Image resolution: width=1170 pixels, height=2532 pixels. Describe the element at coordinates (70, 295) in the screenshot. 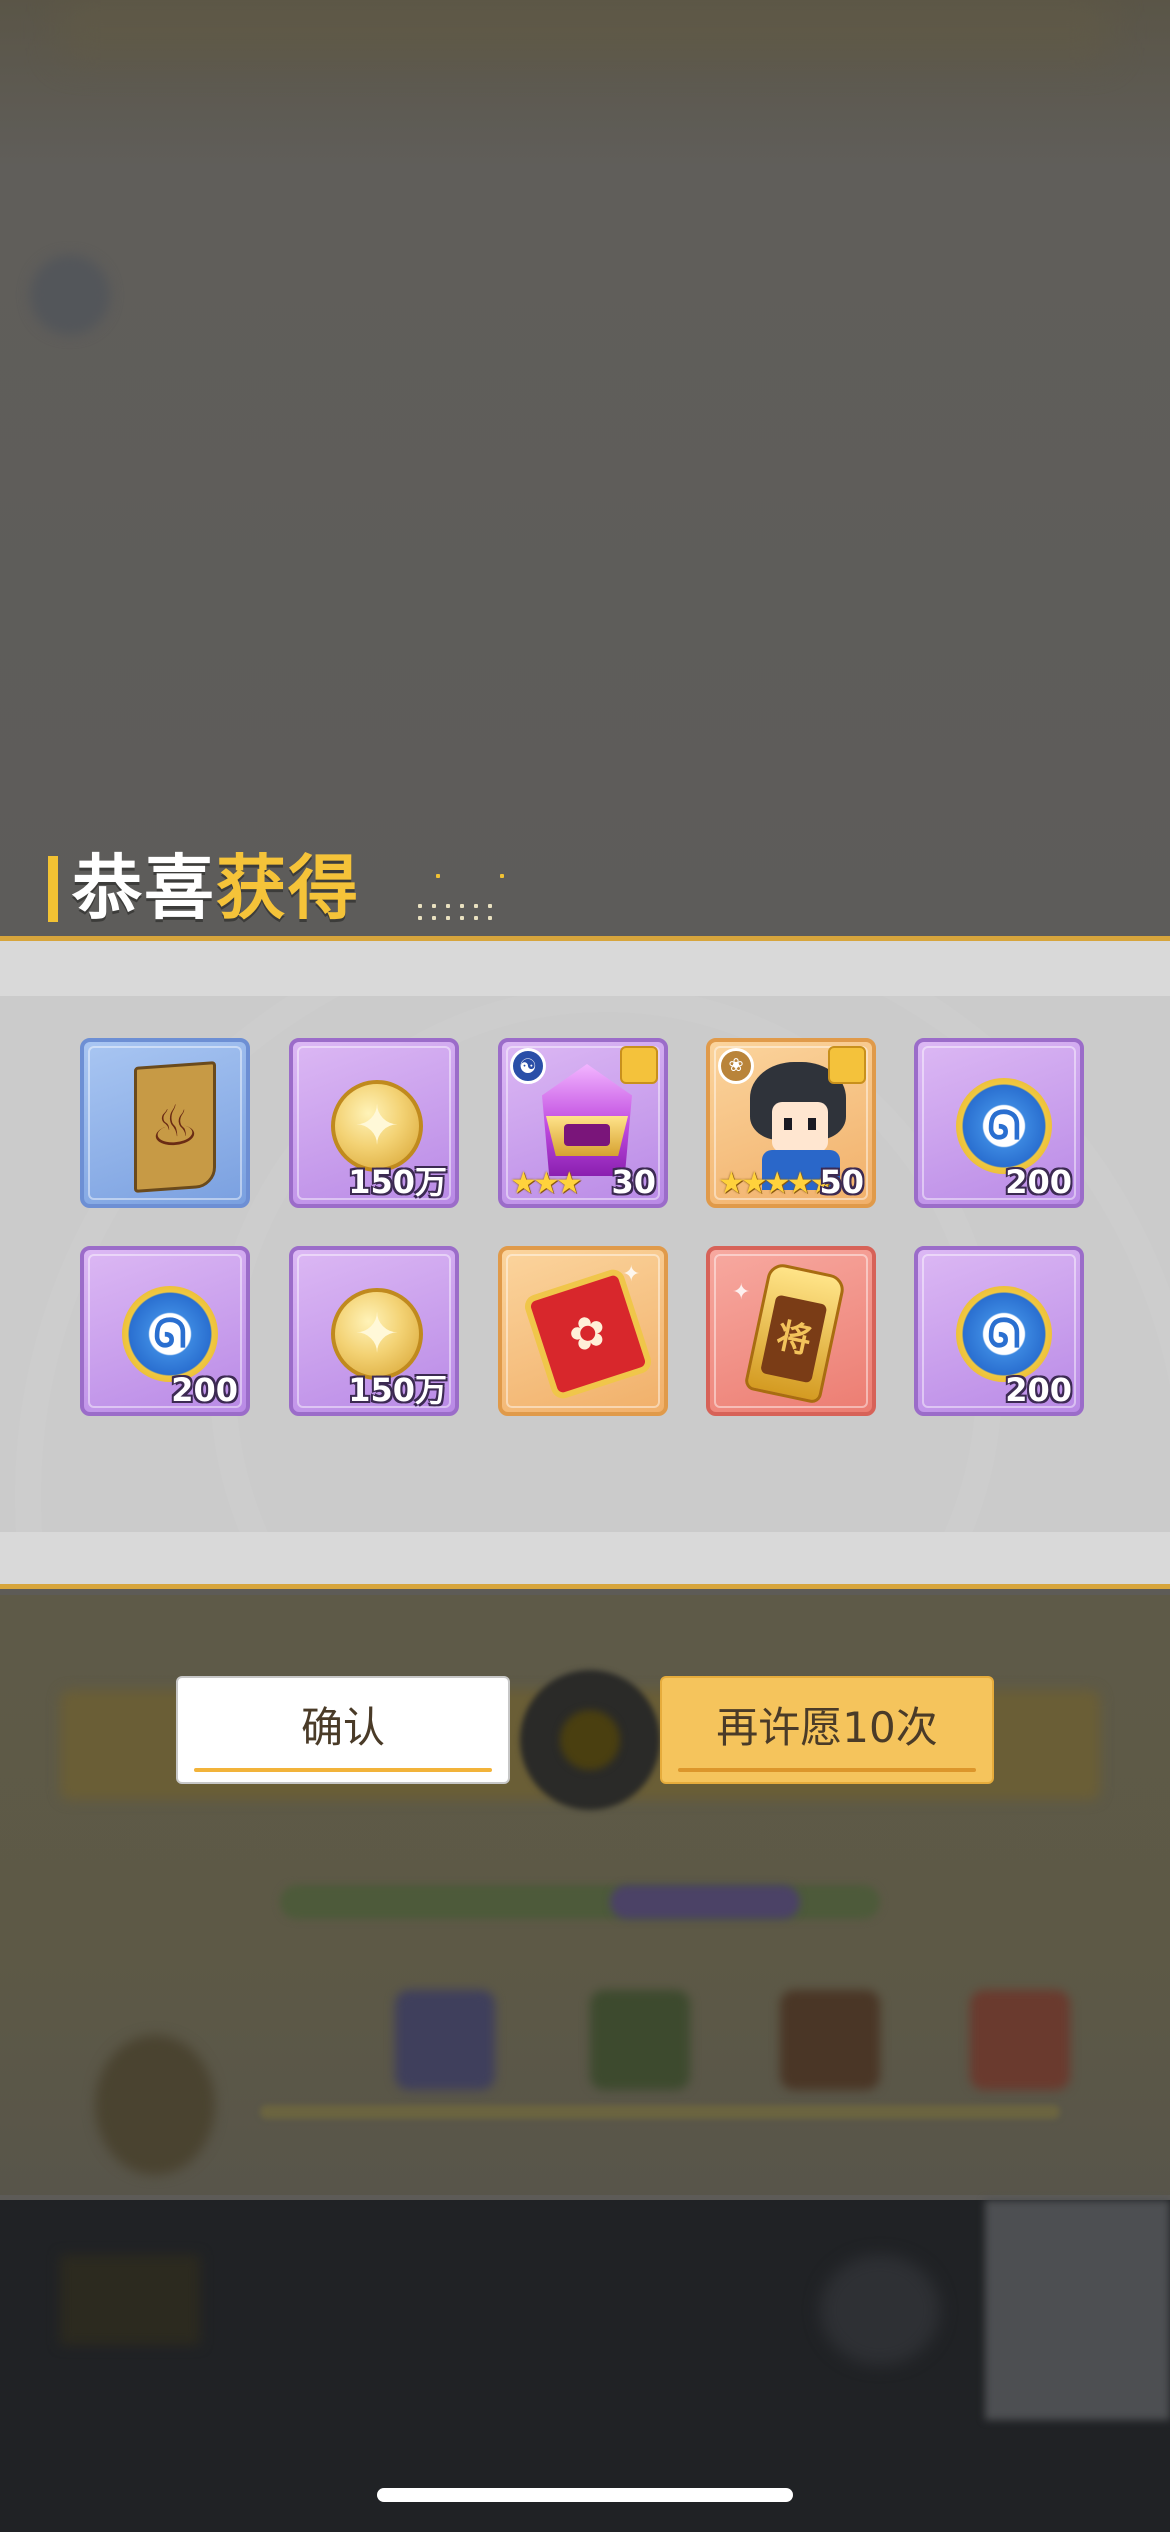

I see `background-avatar-blur` at that location.